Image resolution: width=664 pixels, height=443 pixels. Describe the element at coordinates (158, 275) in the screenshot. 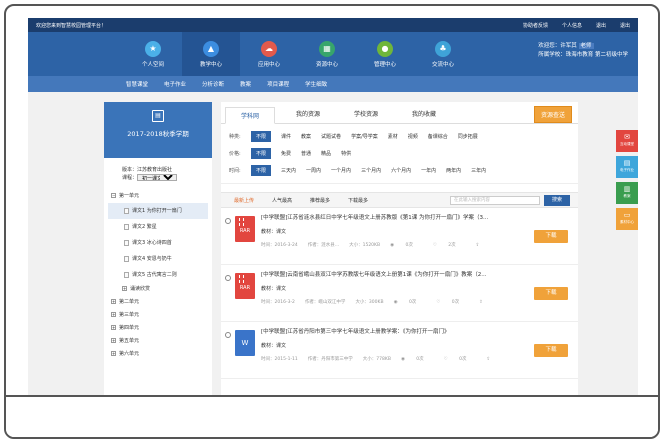

I see `tree-lesson: 课文5 古代寓言二则` at that location.